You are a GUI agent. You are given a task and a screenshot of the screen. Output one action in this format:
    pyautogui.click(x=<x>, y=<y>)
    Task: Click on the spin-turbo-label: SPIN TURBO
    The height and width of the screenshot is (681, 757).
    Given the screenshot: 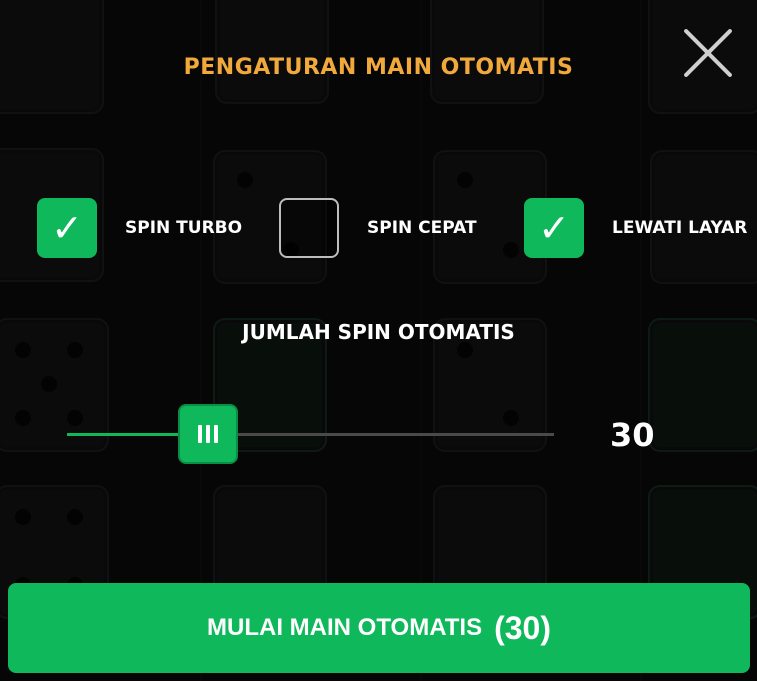 What is the action you would take?
    pyautogui.click(x=184, y=228)
    